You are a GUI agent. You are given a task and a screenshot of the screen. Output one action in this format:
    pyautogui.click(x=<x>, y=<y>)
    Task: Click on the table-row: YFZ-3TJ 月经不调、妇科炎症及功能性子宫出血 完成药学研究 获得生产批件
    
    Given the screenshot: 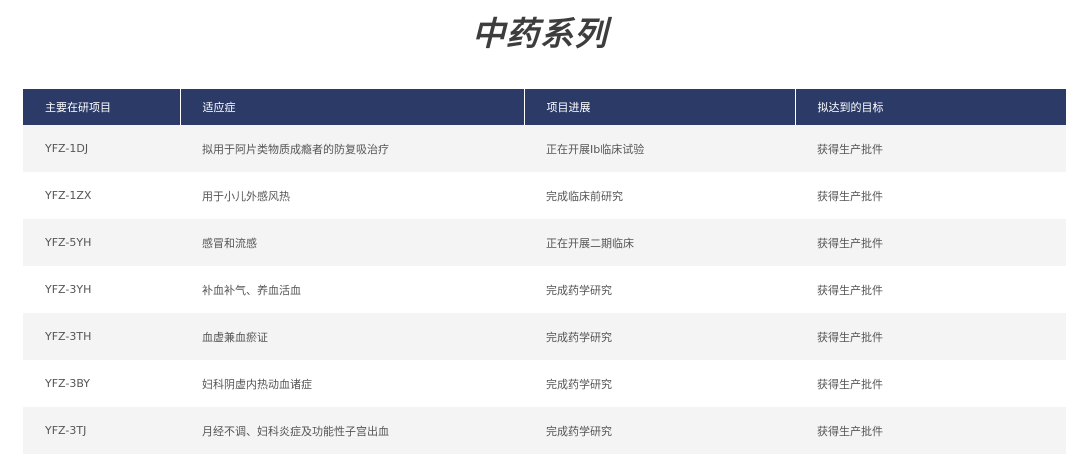 What is the action you would take?
    pyautogui.click(x=544, y=430)
    